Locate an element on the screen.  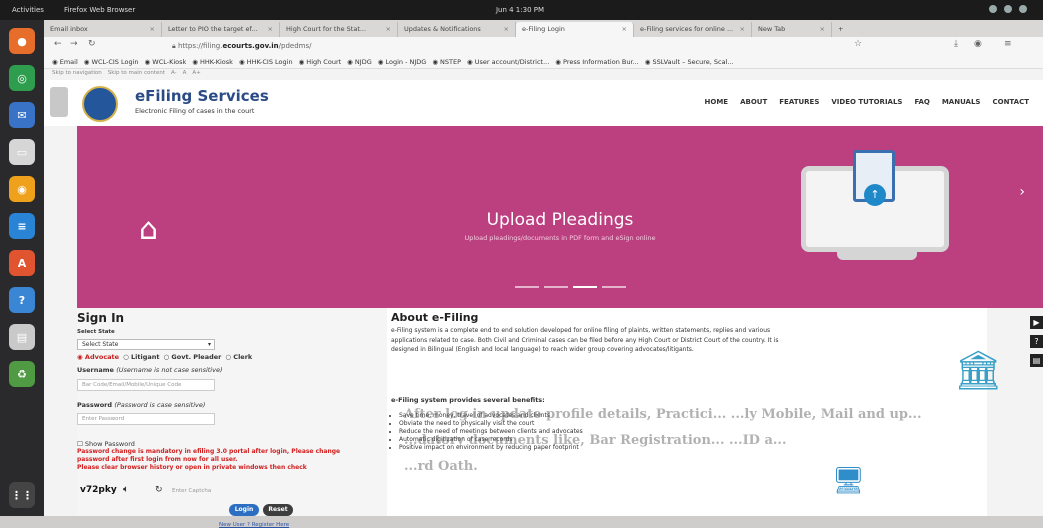
files-icon: ▭ is located at coordinates (22, 152).